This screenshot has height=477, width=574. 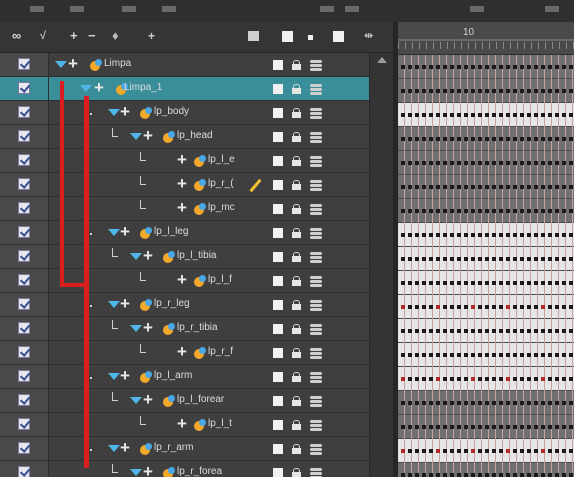 I want to click on layer-row: + lp_r_forea, so click(x=184, y=469).